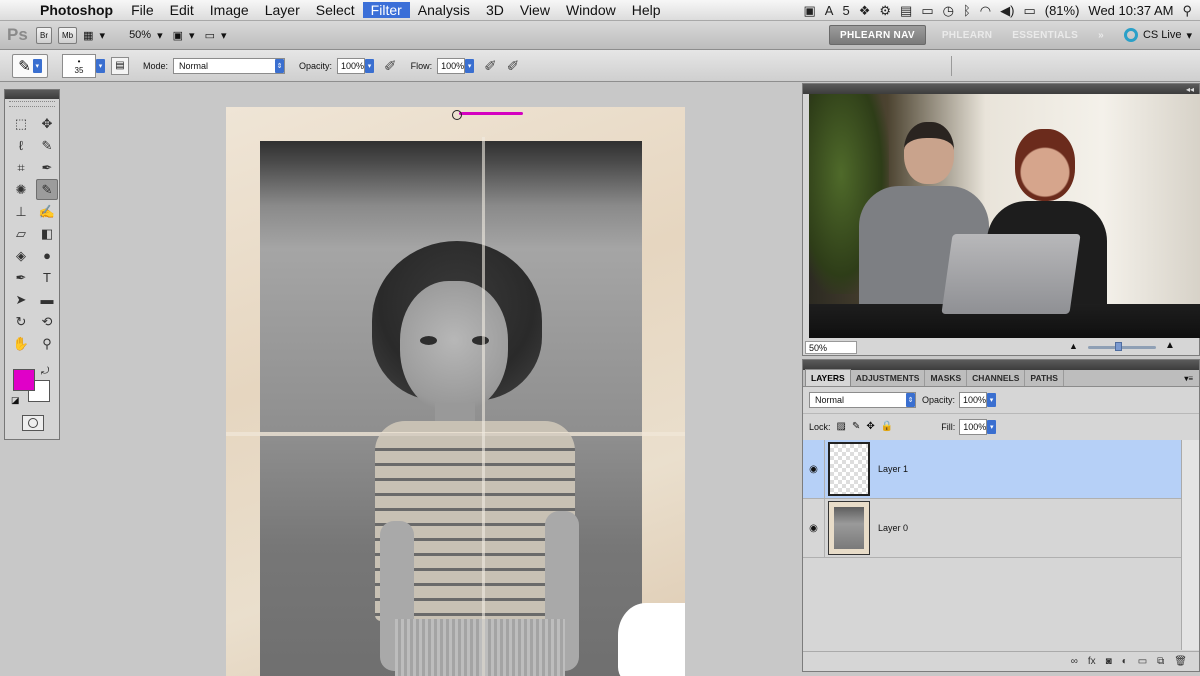 The width and height of the screenshot is (1200, 676). Describe the element at coordinates (992, 426) in the screenshot. I see `fill-dropdown-icon: ▾` at that location.